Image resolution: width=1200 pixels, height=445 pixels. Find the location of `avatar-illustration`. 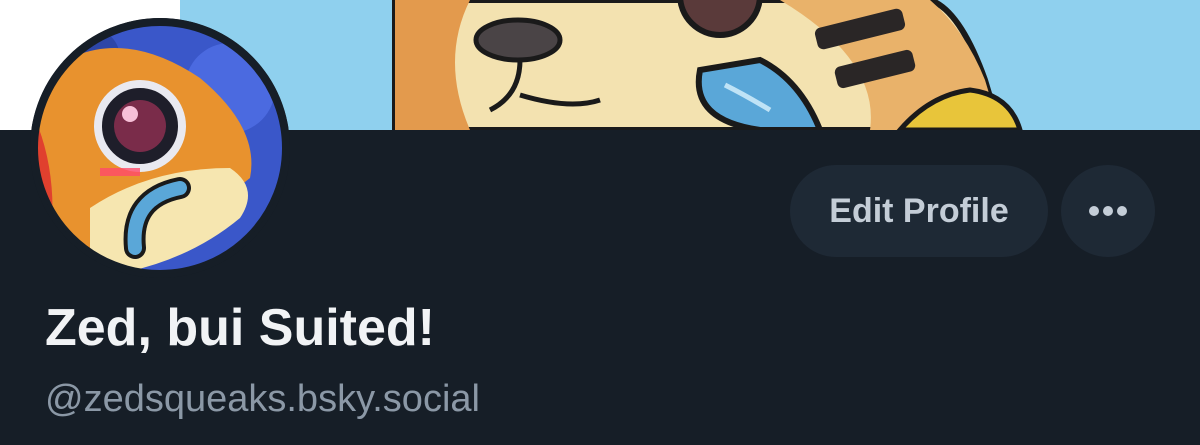

avatar-illustration is located at coordinates (160, 148).